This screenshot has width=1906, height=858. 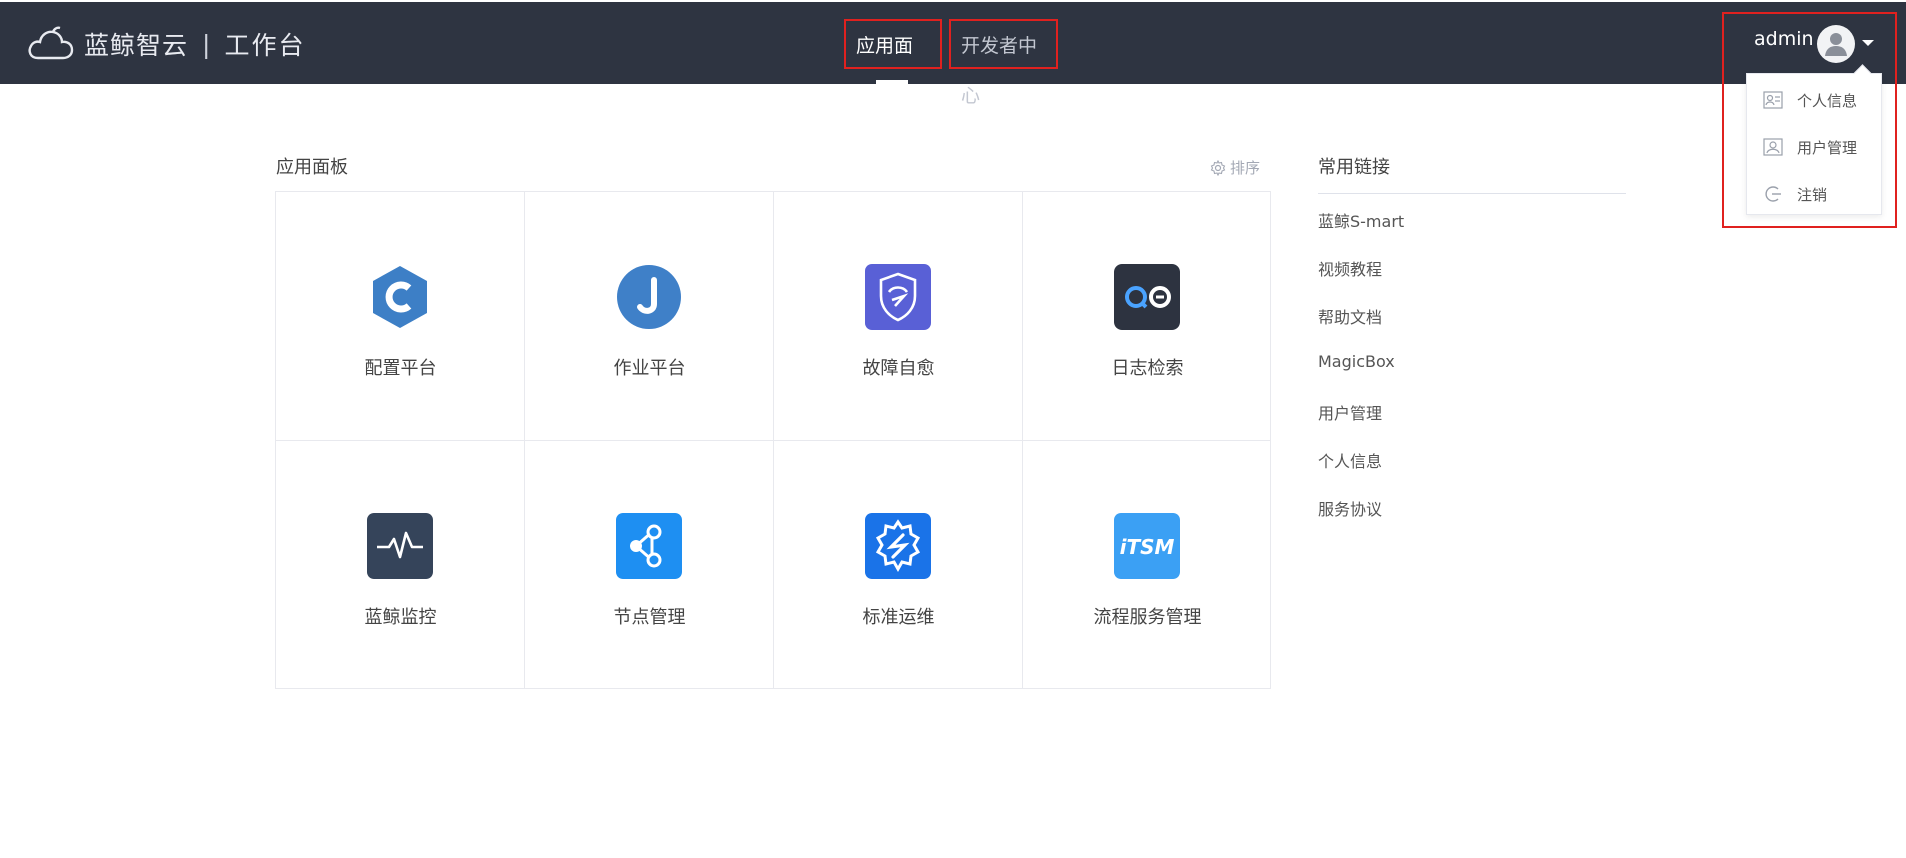 I want to click on avatar, so click(x=1836, y=44).